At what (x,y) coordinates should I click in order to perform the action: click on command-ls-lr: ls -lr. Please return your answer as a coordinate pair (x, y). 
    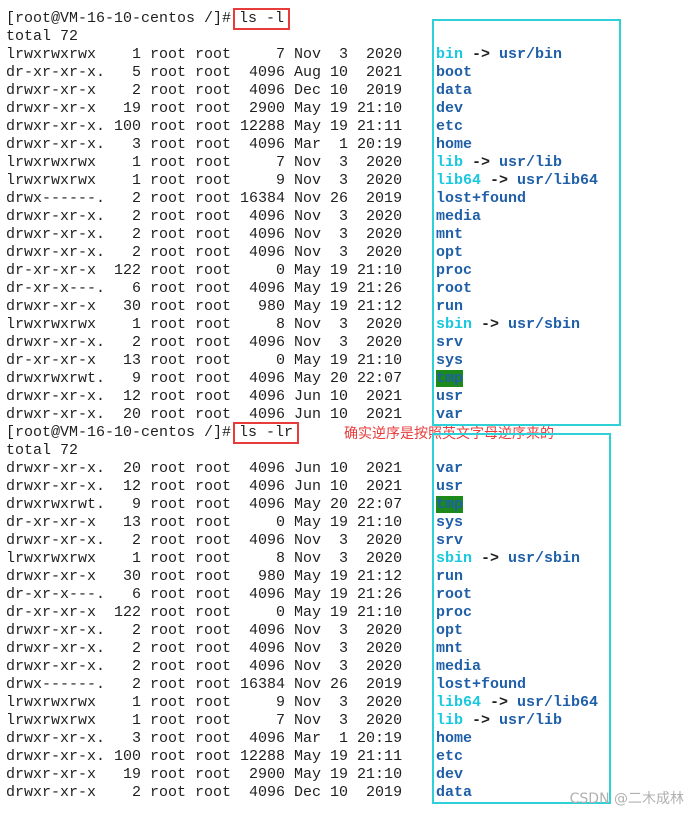
    Looking at the image, I should click on (266, 433).